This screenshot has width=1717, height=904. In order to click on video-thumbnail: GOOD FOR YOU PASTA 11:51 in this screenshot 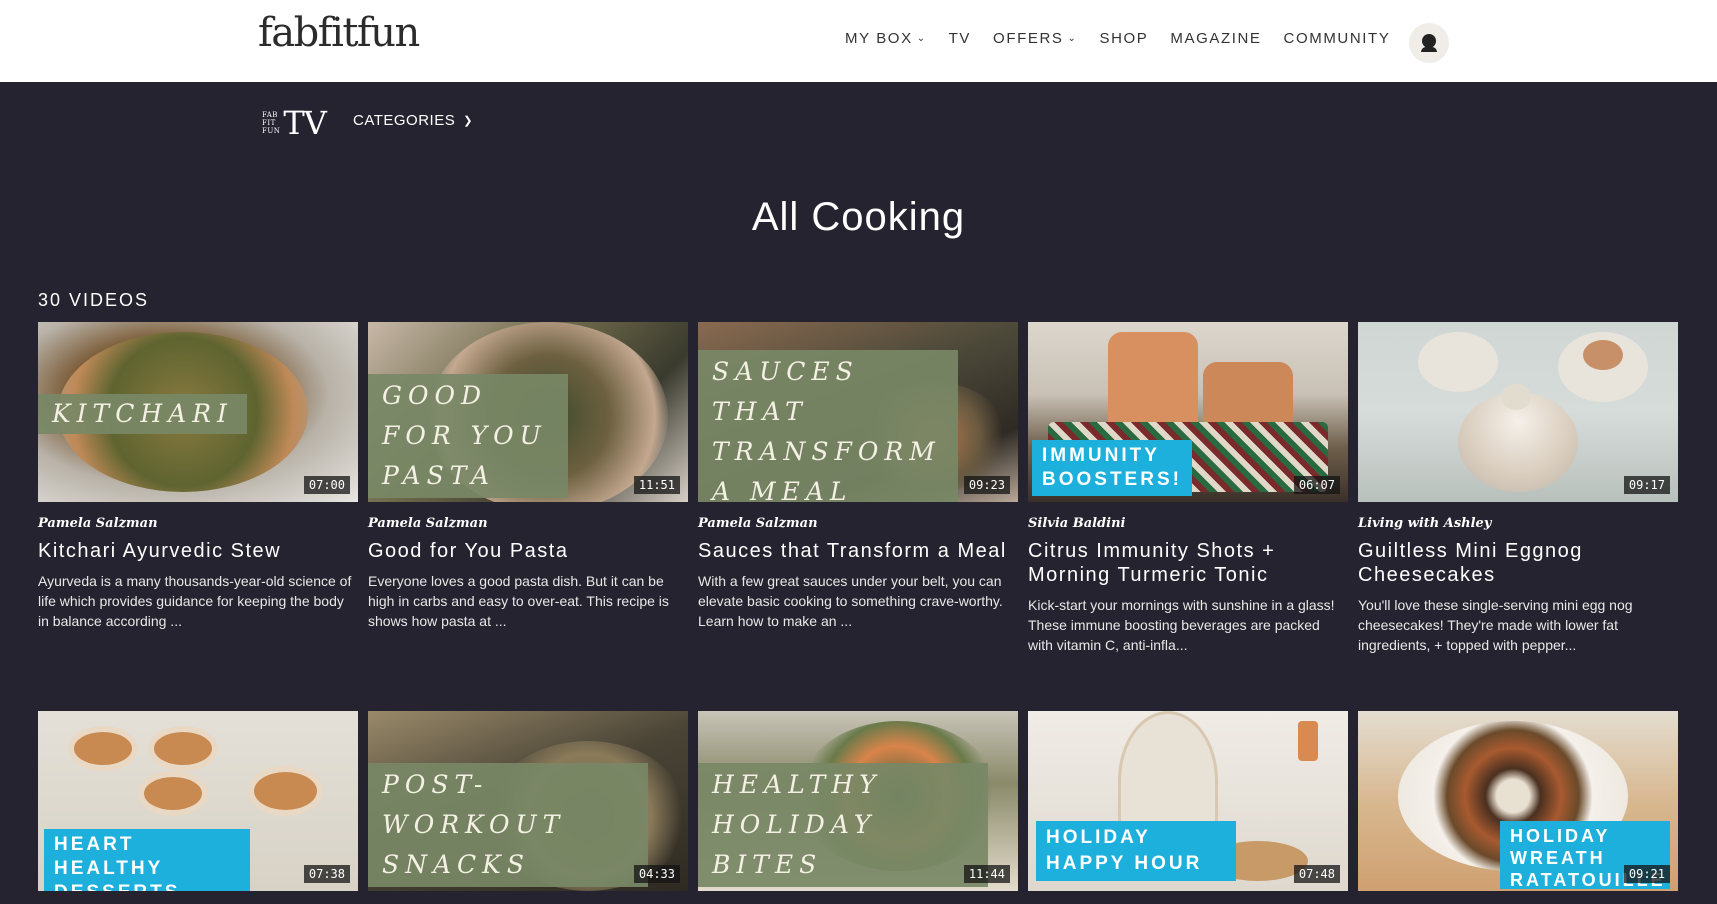, I will do `click(528, 412)`.